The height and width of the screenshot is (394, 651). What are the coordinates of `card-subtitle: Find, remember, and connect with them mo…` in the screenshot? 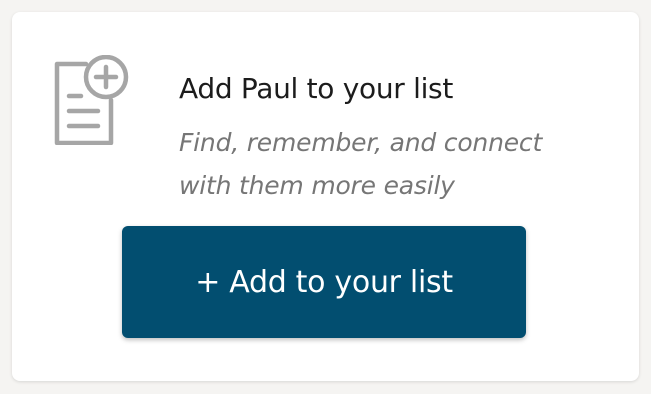 It's located at (361, 164).